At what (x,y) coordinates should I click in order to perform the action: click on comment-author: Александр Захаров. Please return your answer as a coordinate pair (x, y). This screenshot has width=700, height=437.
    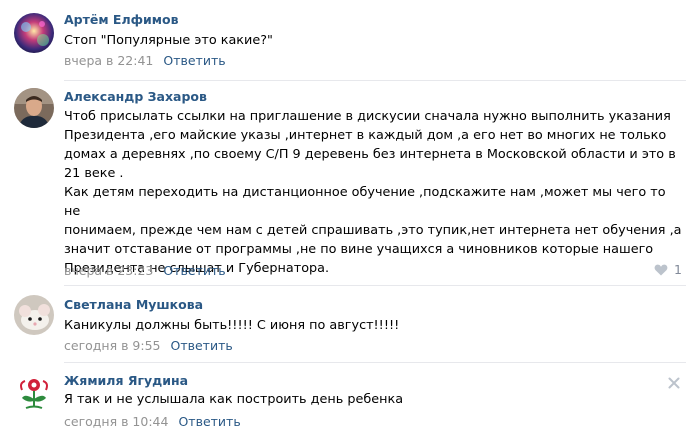
    Looking at the image, I should click on (135, 96).